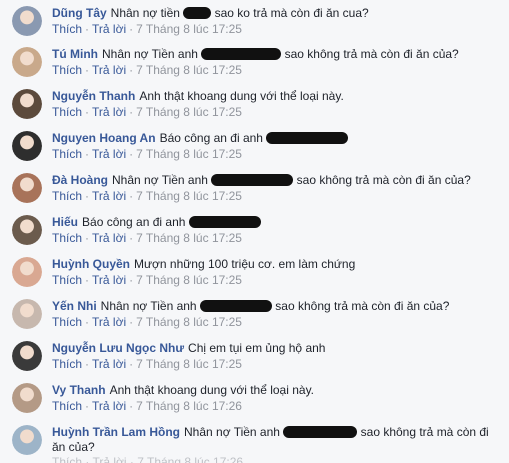  I want to click on commenter-name: Hiếu, so click(65, 222).